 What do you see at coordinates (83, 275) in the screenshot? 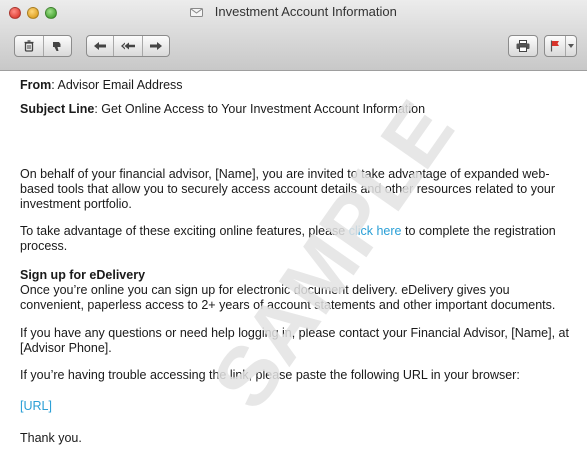
I see `edelivery-heading: Sign up for eDelivery` at bounding box center [83, 275].